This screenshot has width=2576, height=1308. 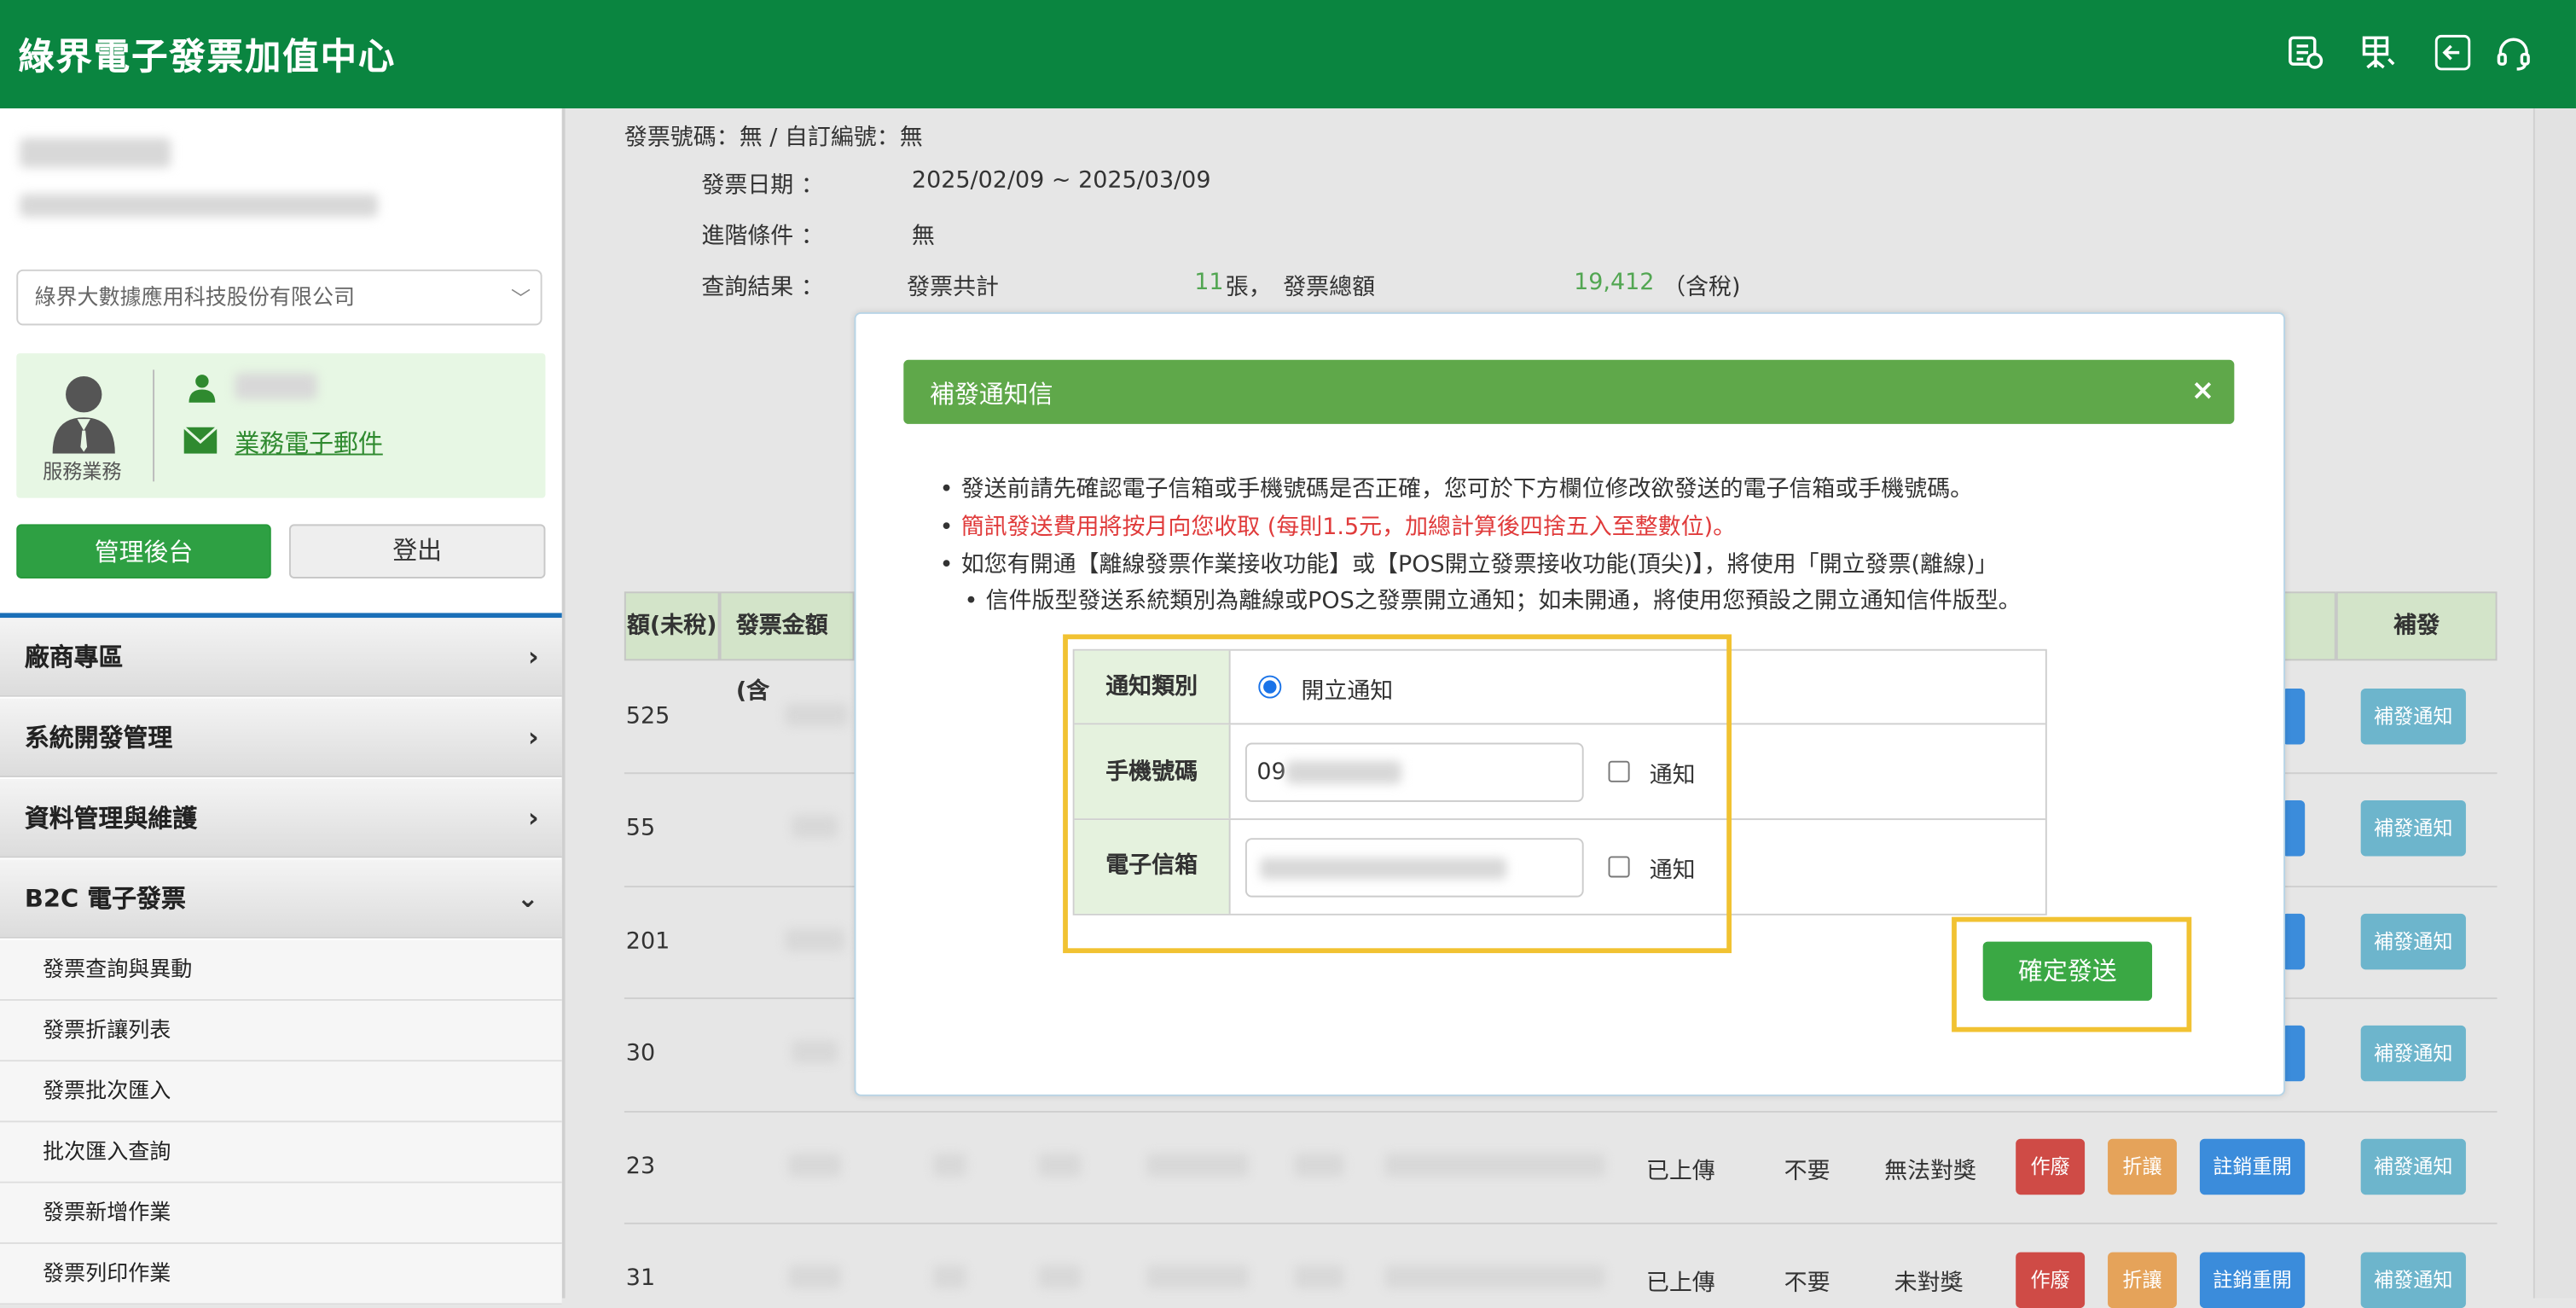 I want to click on sidebar-sub-item: 發票新增作業, so click(x=281, y=1213).